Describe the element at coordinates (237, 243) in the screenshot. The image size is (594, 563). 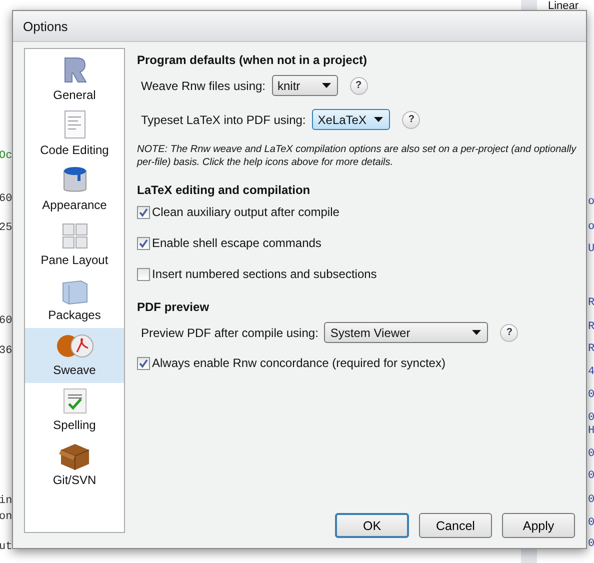
I see `checkbox-label: Enable shell escape commands` at that location.